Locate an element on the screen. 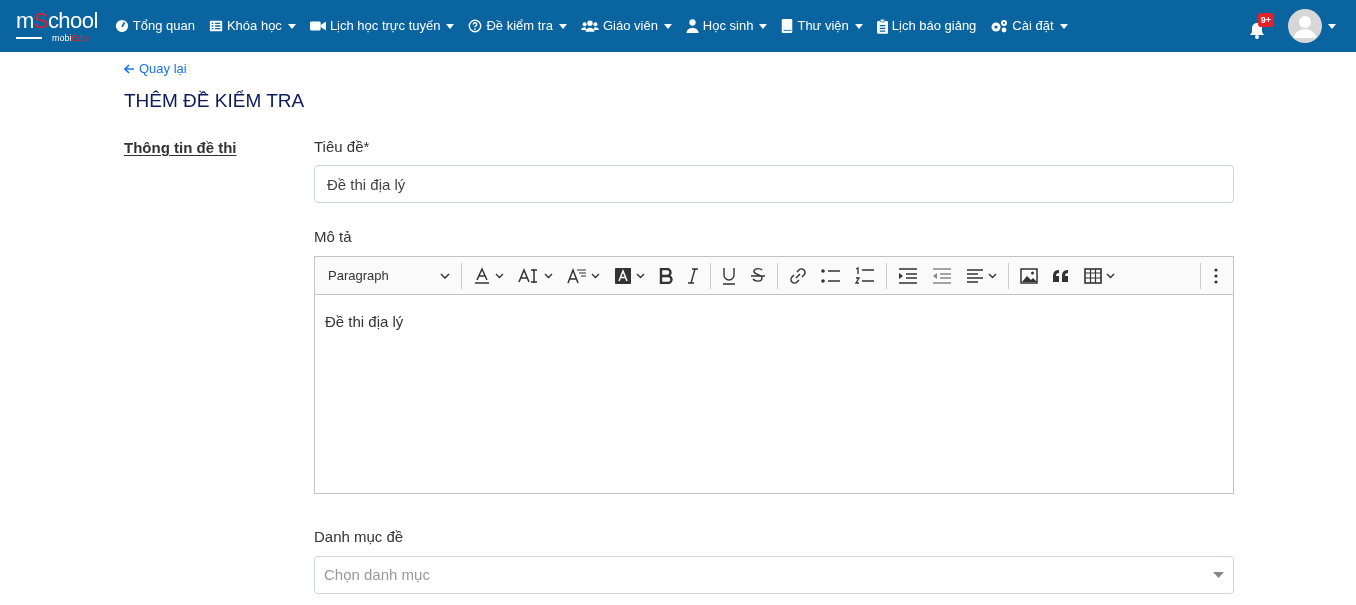  font-color-icon is located at coordinates (482, 275).